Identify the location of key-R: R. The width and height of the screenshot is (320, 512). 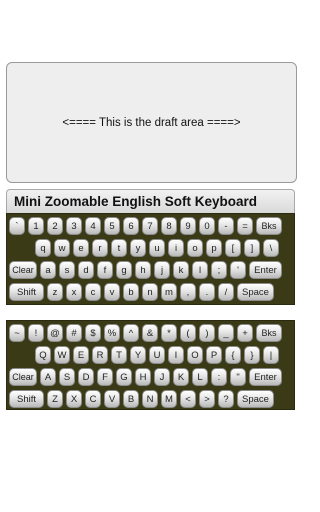
(100, 355).